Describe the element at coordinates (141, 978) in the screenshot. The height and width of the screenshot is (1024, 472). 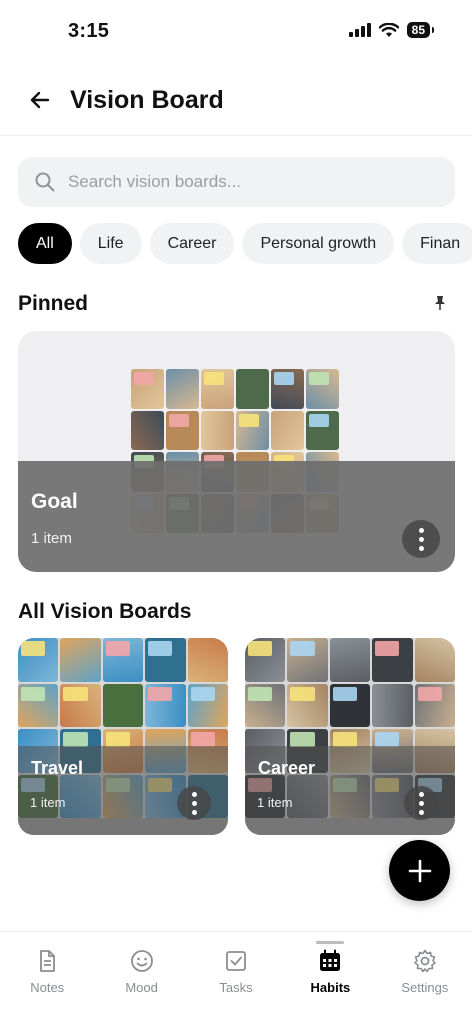
I see `tab-mood: Mood` at that location.